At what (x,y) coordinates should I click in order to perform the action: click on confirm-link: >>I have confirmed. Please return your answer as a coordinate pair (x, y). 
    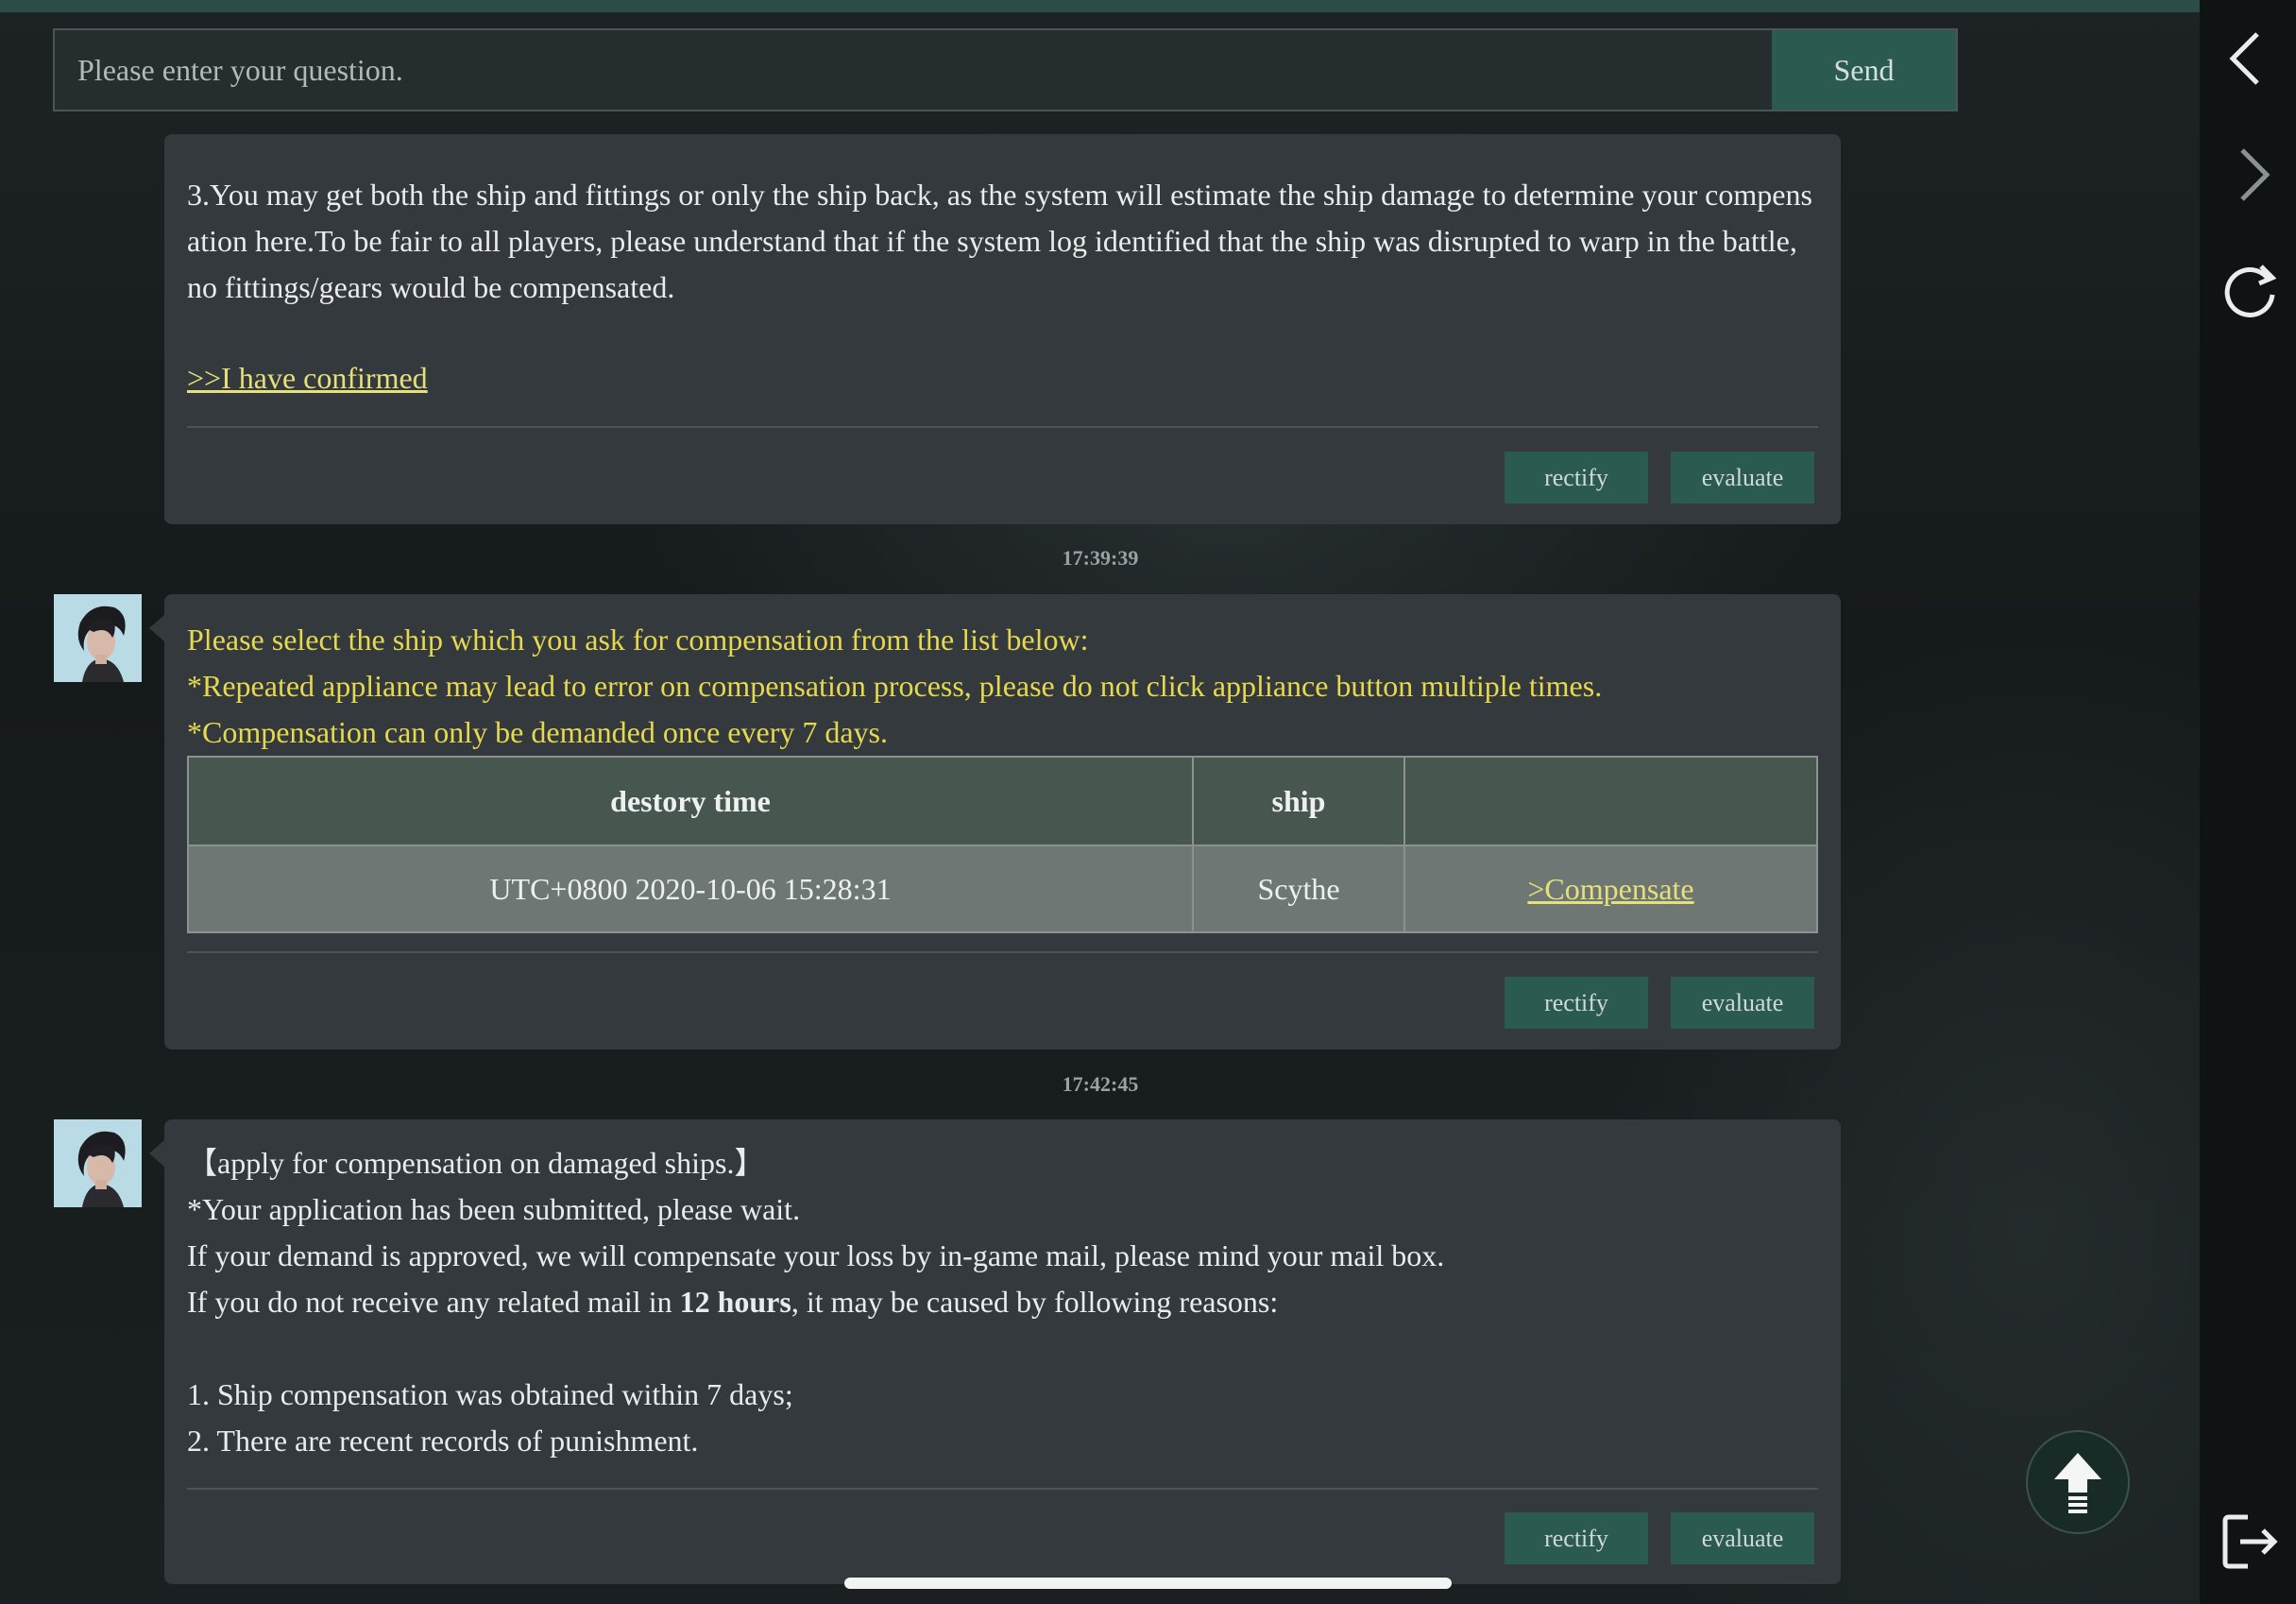
    Looking at the image, I should click on (308, 378).